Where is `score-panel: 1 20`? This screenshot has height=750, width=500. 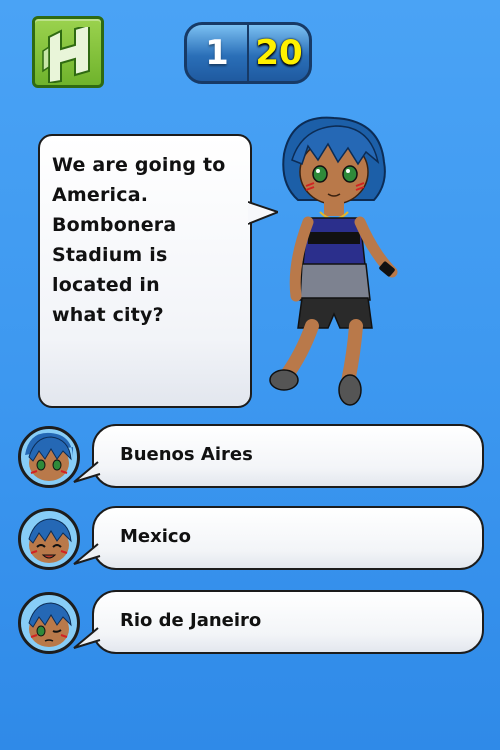 score-panel: 1 20 is located at coordinates (248, 53).